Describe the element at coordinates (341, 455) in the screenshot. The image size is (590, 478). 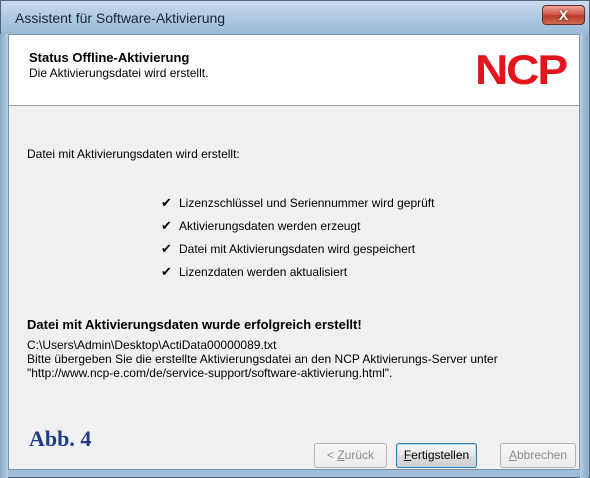
I see `back-accesskey: Z` at that location.